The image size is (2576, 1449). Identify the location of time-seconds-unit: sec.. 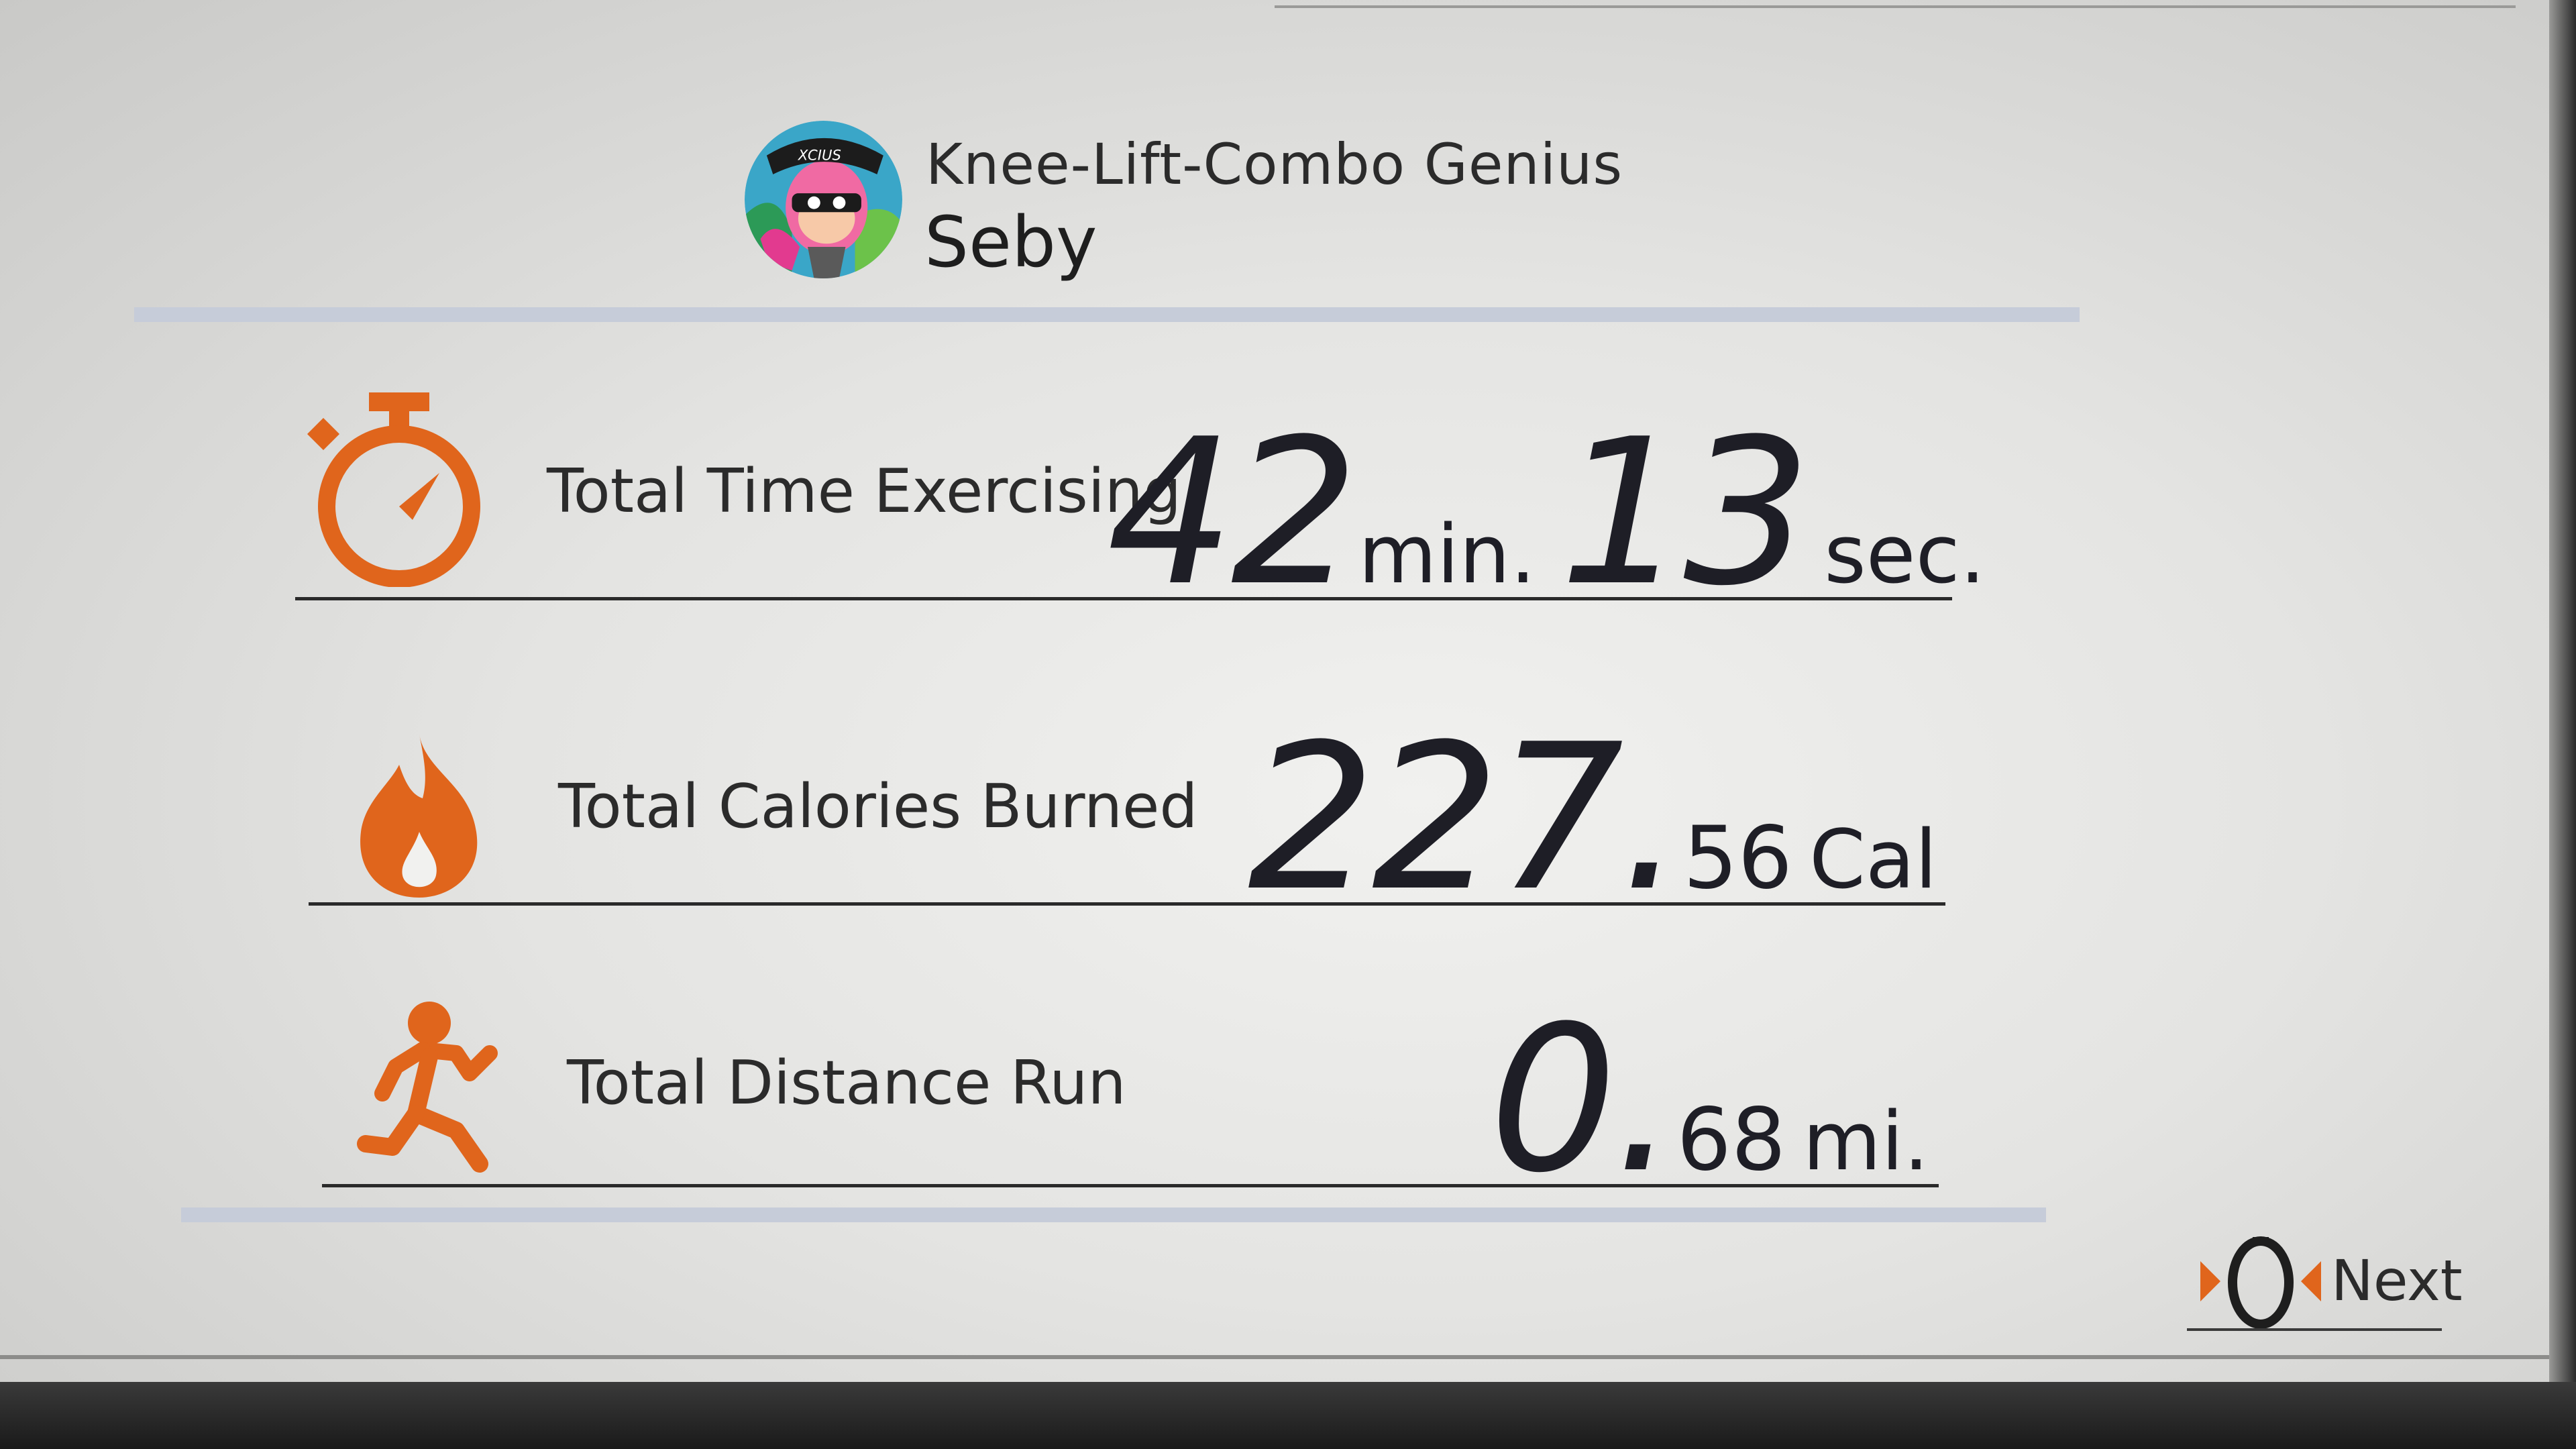
(1905, 555).